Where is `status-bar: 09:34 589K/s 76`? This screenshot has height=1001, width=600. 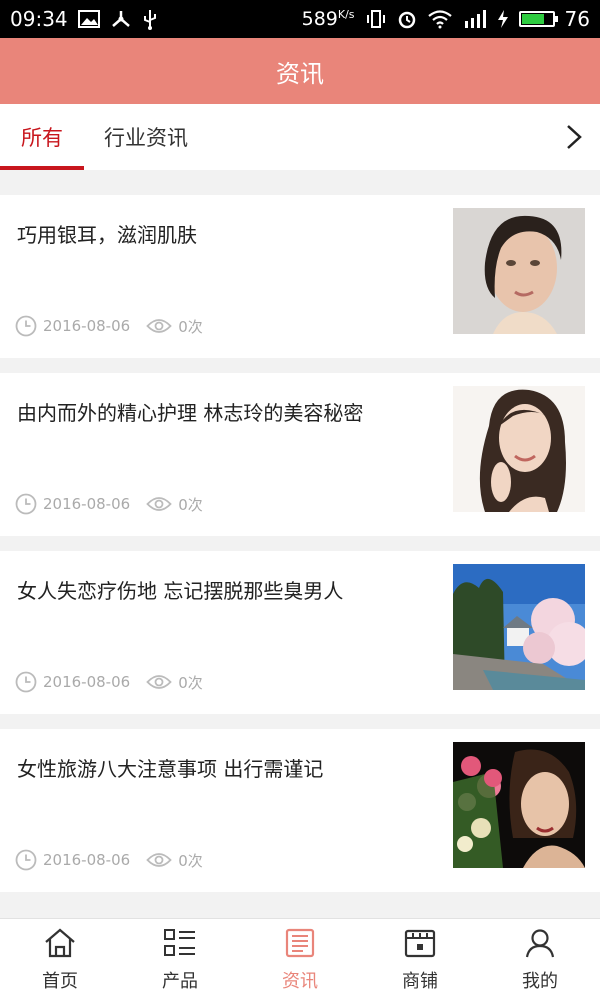
status-bar: 09:34 589K/s 76 is located at coordinates (300, 19).